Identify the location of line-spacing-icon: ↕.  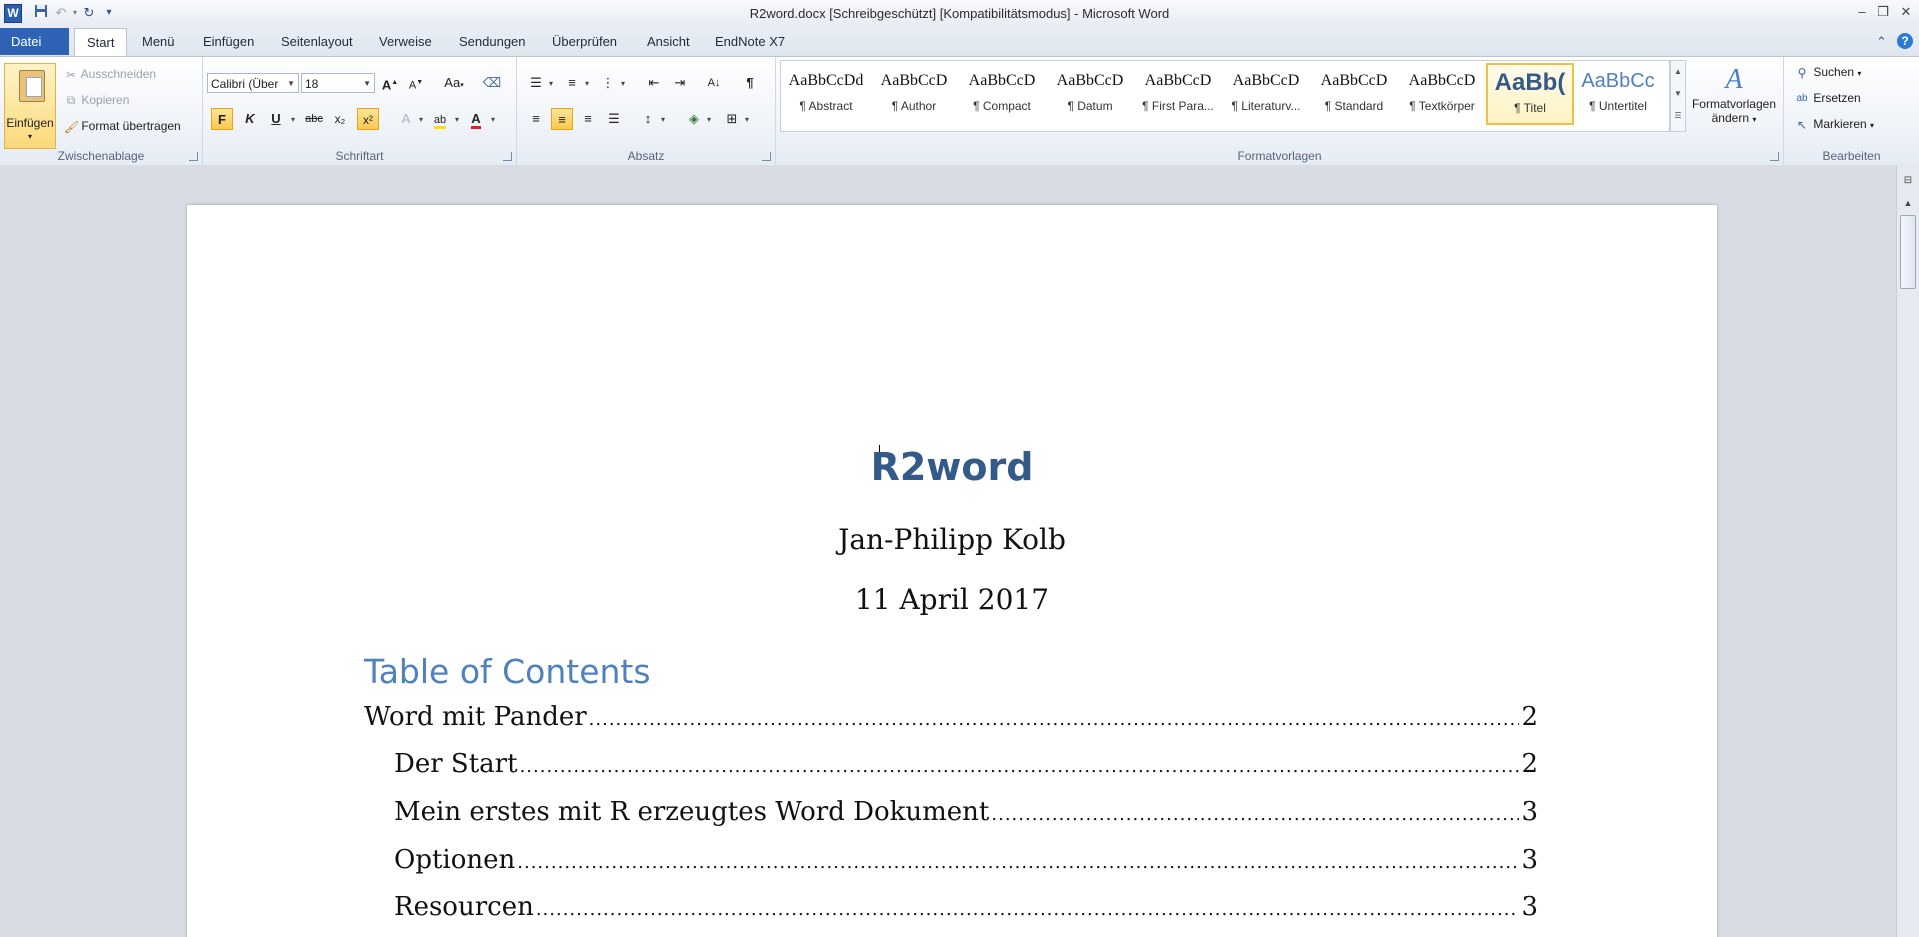
(648, 119).